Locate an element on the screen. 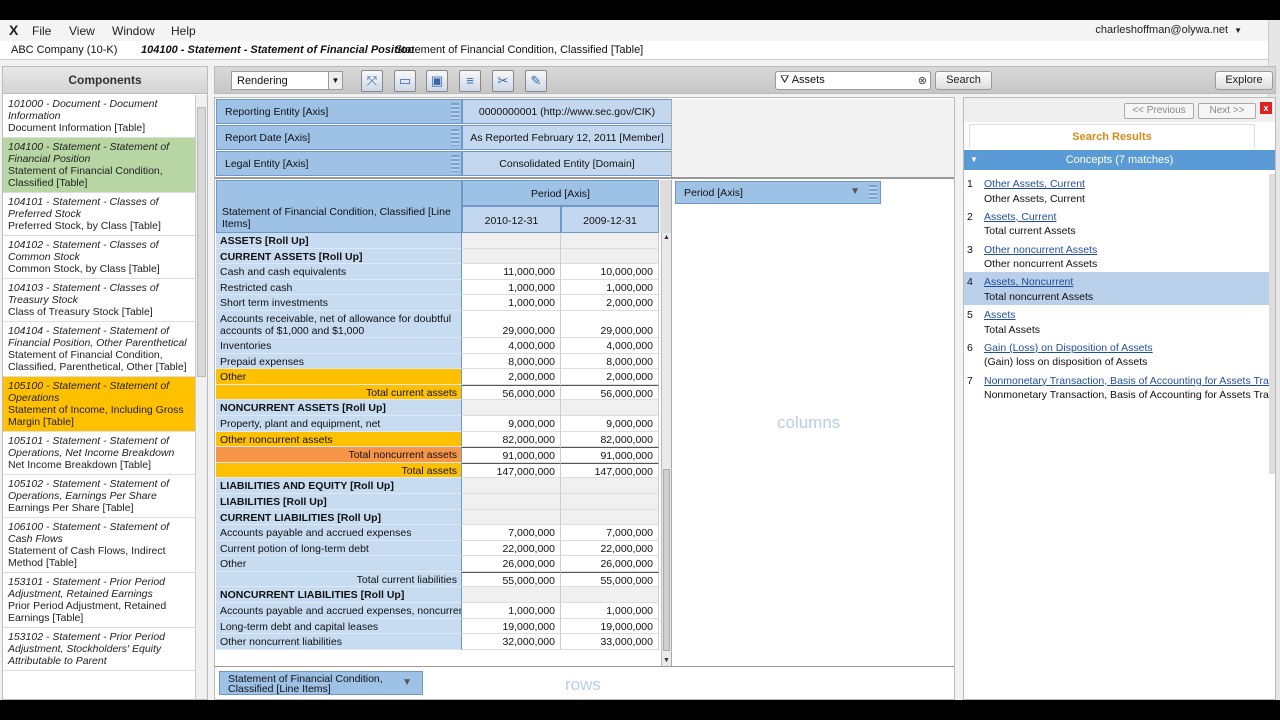 Image resolution: width=1280 pixels, height=720 pixels. table-row: Prepaid expenses 8,000,000 8,000,000 is located at coordinates (438, 361).